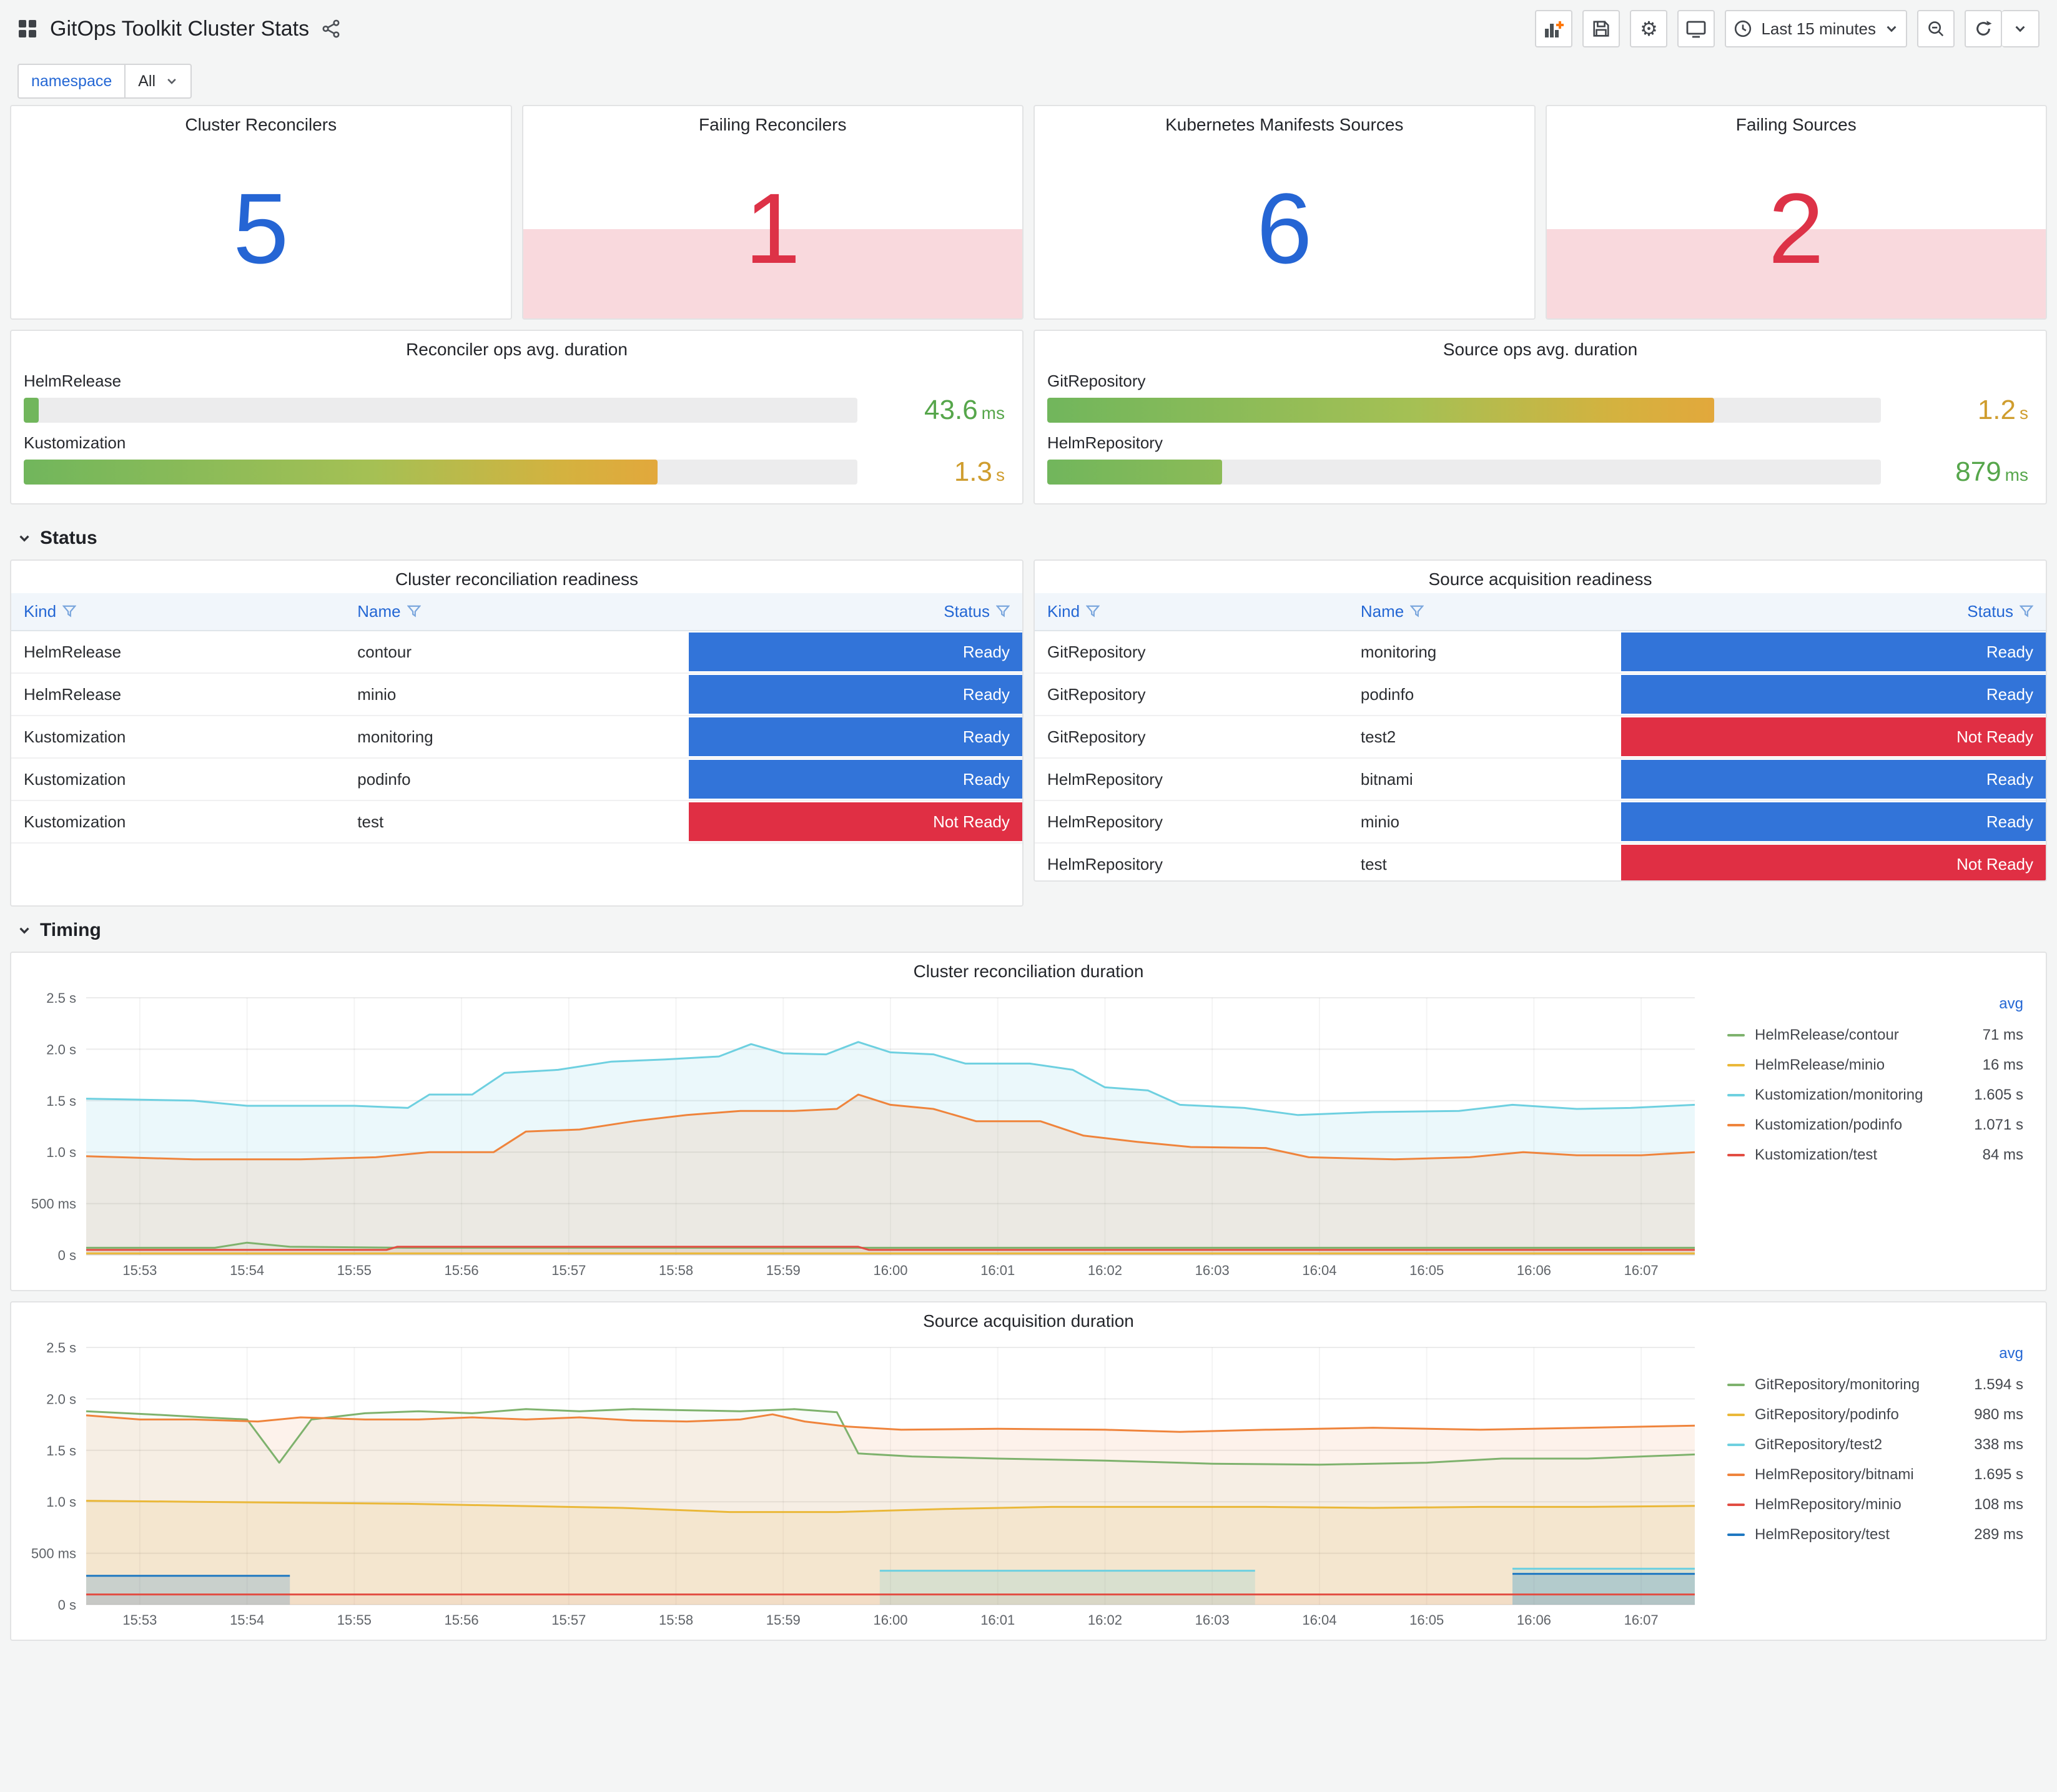  What do you see at coordinates (890, 1270) in the screenshot?
I see `svg-text: 16:00` at bounding box center [890, 1270].